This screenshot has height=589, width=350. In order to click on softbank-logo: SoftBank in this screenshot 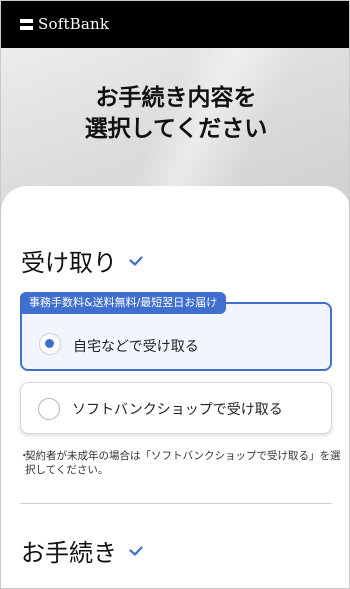, I will do `click(64, 24)`.